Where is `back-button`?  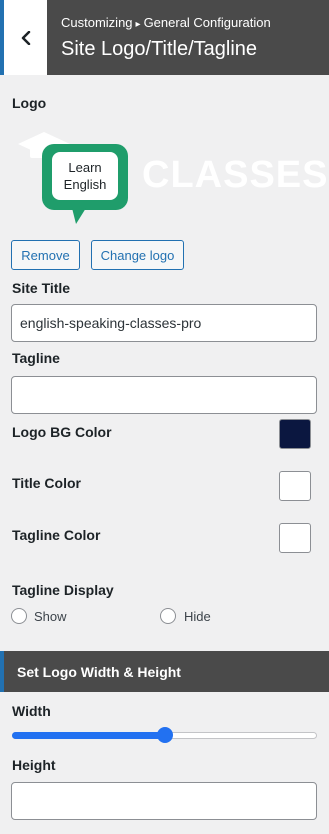
back-button is located at coordinates (23, 37).